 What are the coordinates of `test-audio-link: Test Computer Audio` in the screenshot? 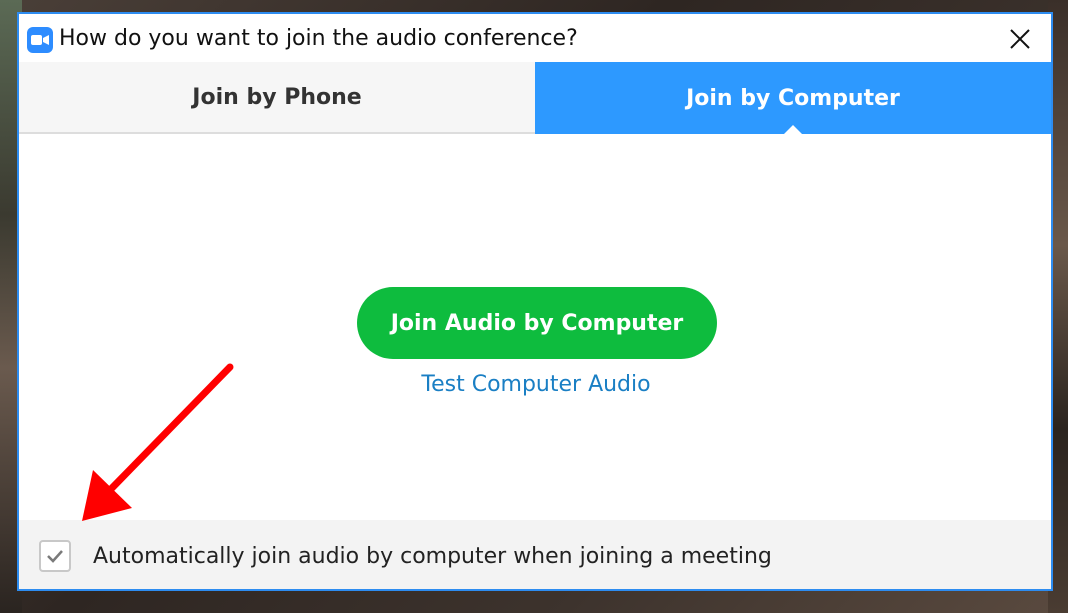 It's located at (535, 384).